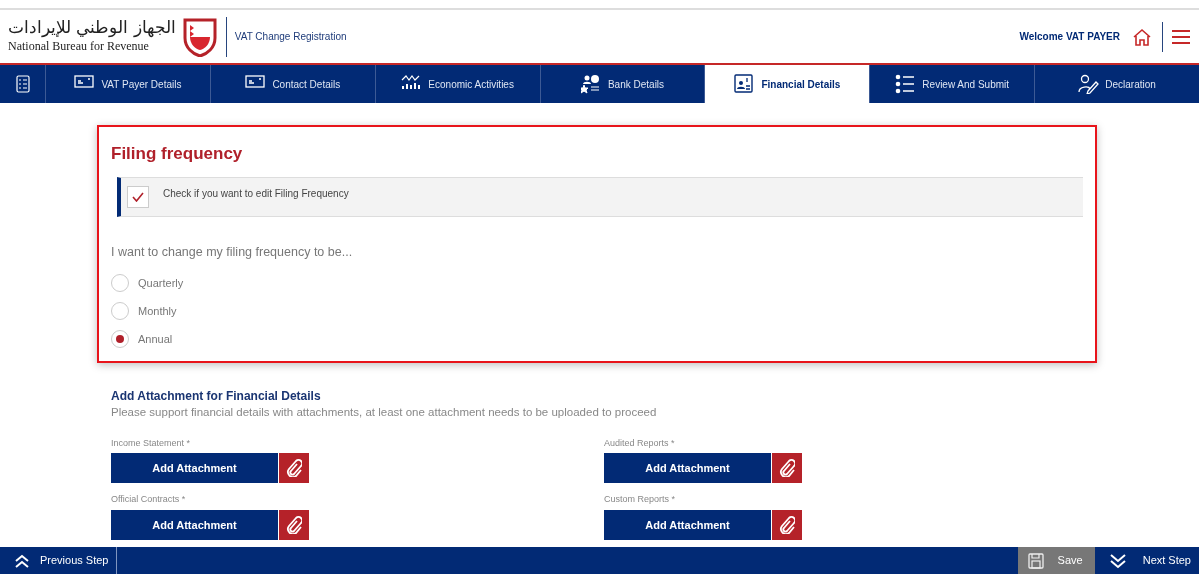 The width and height of the screenshot is (1199, 574). Describe the element at coordinates (149, 500) in the screenshot. I see `field-label: Official Contracts *` at that location.